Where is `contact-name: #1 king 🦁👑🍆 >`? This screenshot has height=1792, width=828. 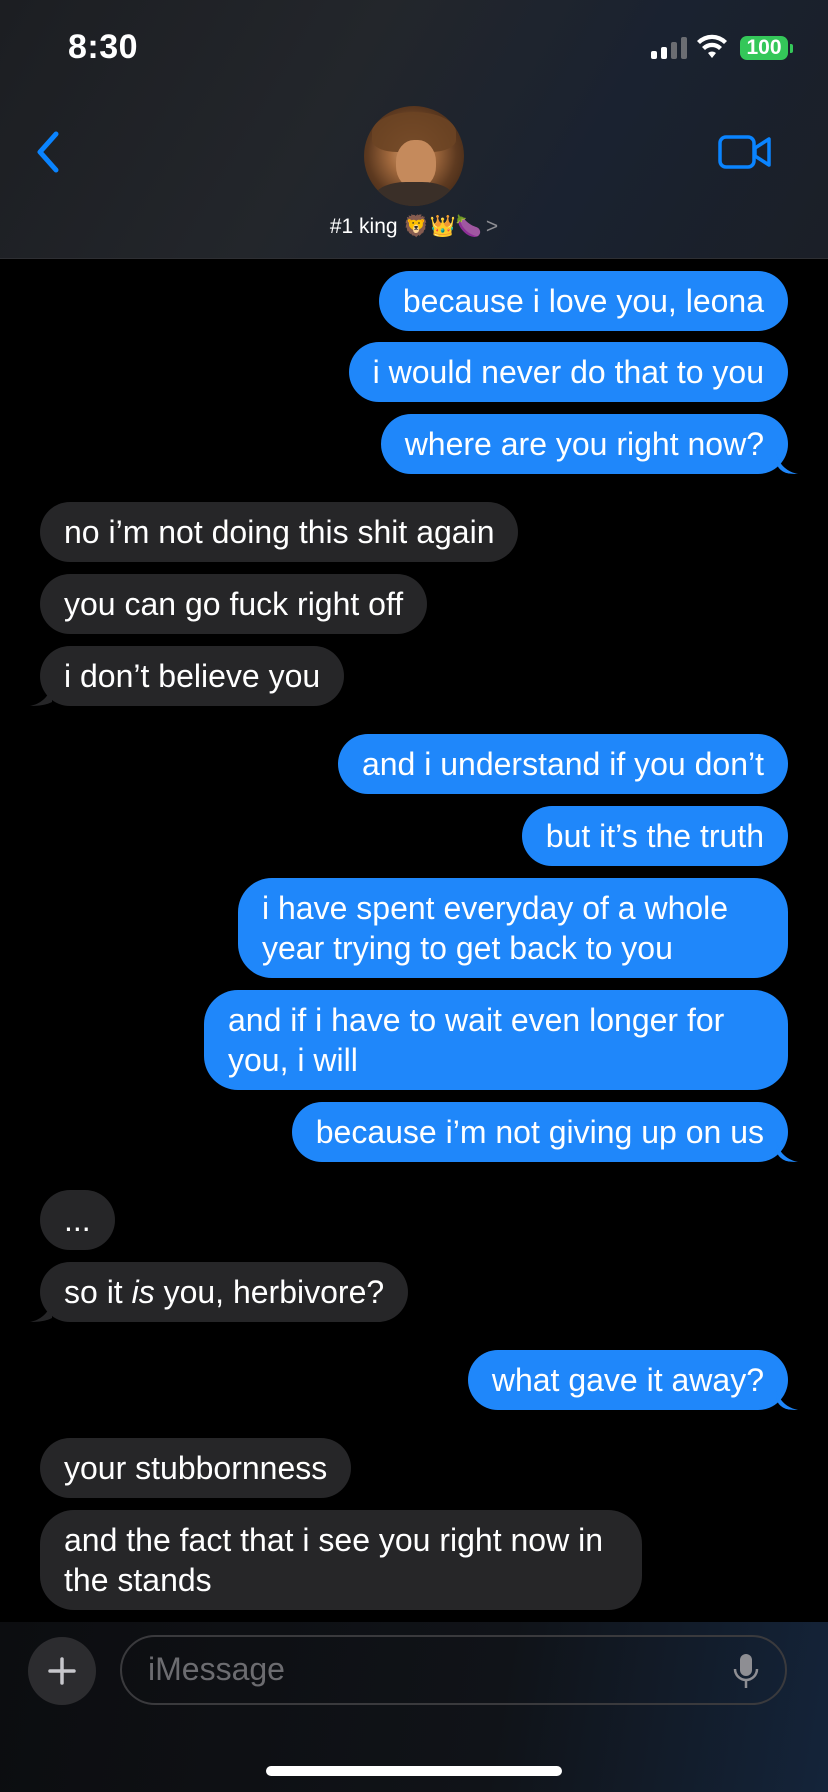
contact-name: #1 king 🦁👑🍆 > is located at coordinates (414, 227).